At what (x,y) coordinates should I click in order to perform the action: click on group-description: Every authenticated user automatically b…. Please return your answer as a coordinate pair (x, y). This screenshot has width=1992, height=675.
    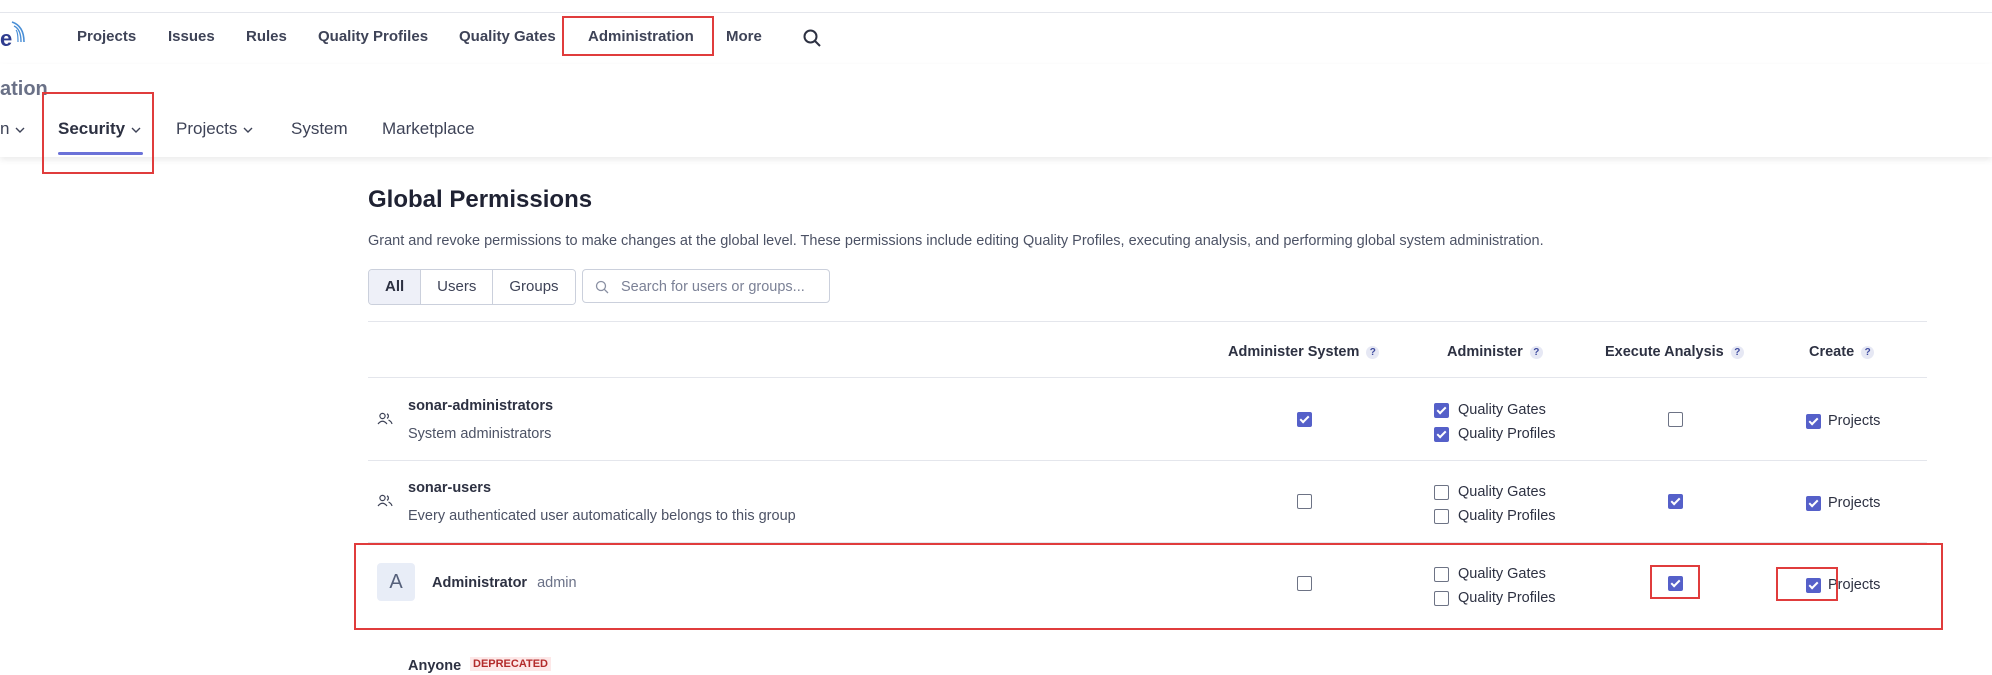
    Looking at the image, I should click on (602, 516).